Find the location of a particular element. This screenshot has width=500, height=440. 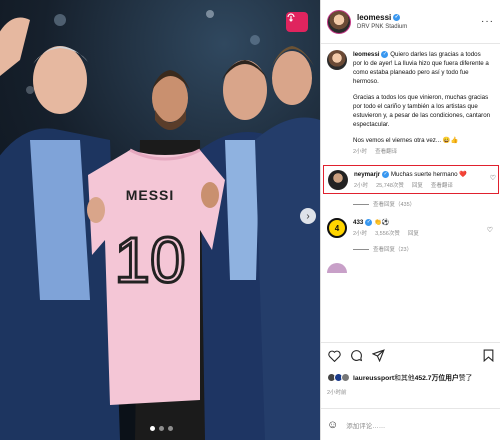

next-photo-button: › is located at coordinates (308, 216).